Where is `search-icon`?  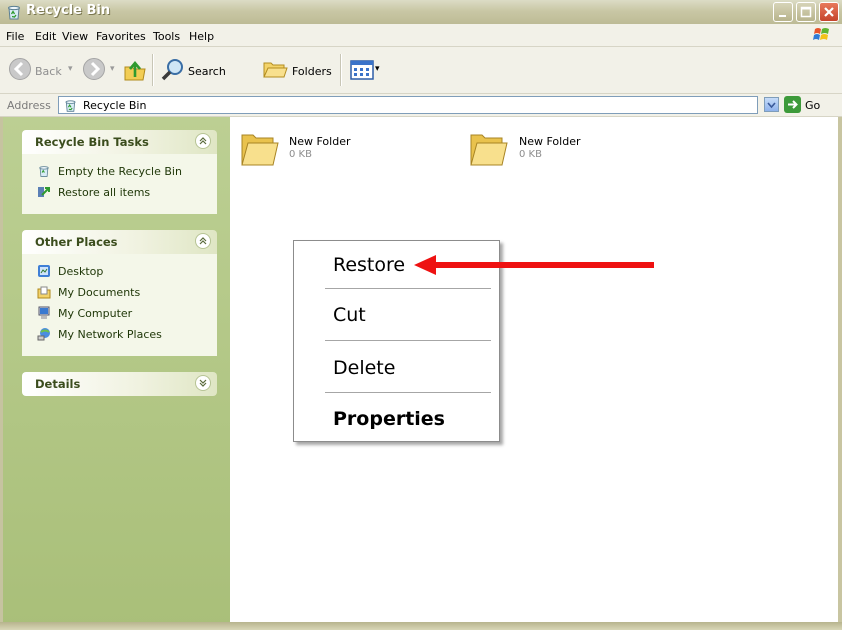 search-icon is located at coordinates (172, 70).